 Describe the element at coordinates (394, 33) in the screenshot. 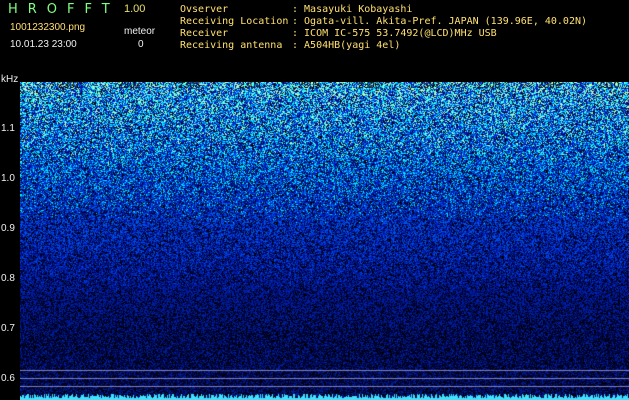

I see `receiver-value: : ICOM IC-575 53.7492(@LCD)MHz USB` at that location.